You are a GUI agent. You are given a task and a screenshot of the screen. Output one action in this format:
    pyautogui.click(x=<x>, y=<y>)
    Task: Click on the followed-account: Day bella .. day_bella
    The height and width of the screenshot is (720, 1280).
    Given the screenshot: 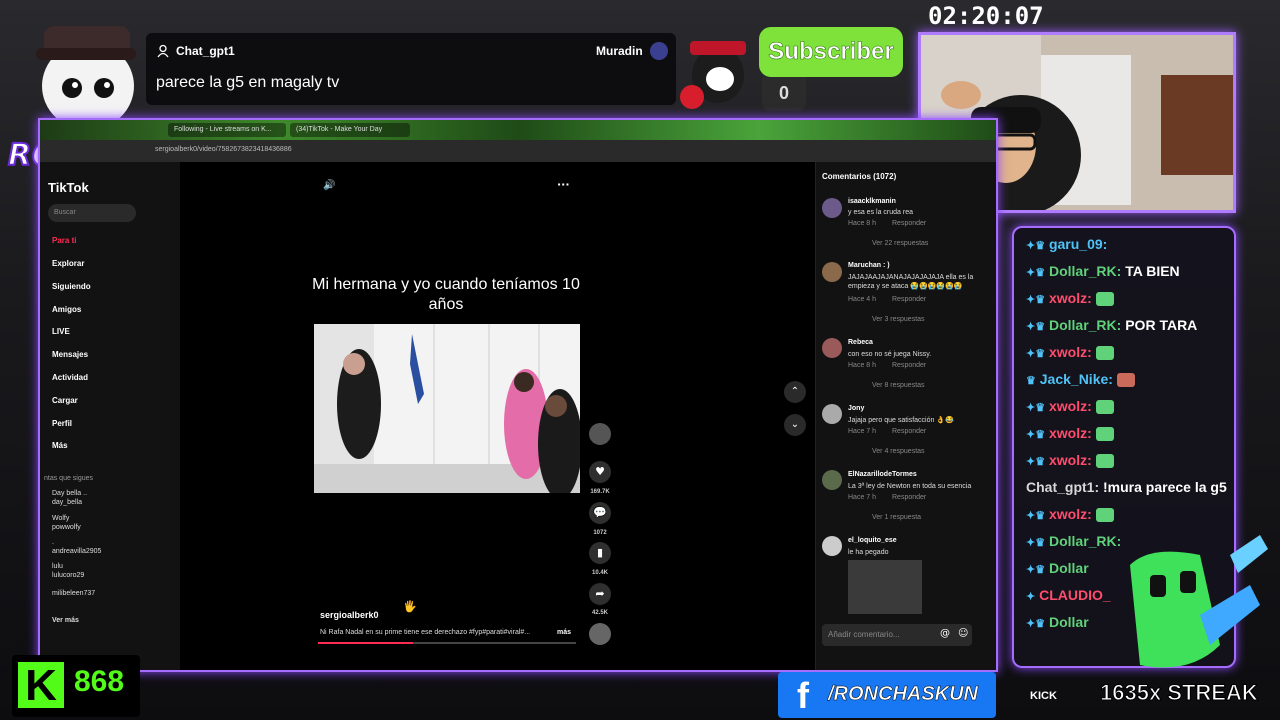 What is the action you would take?
    pyautogui.click(x=69, y=498)
    